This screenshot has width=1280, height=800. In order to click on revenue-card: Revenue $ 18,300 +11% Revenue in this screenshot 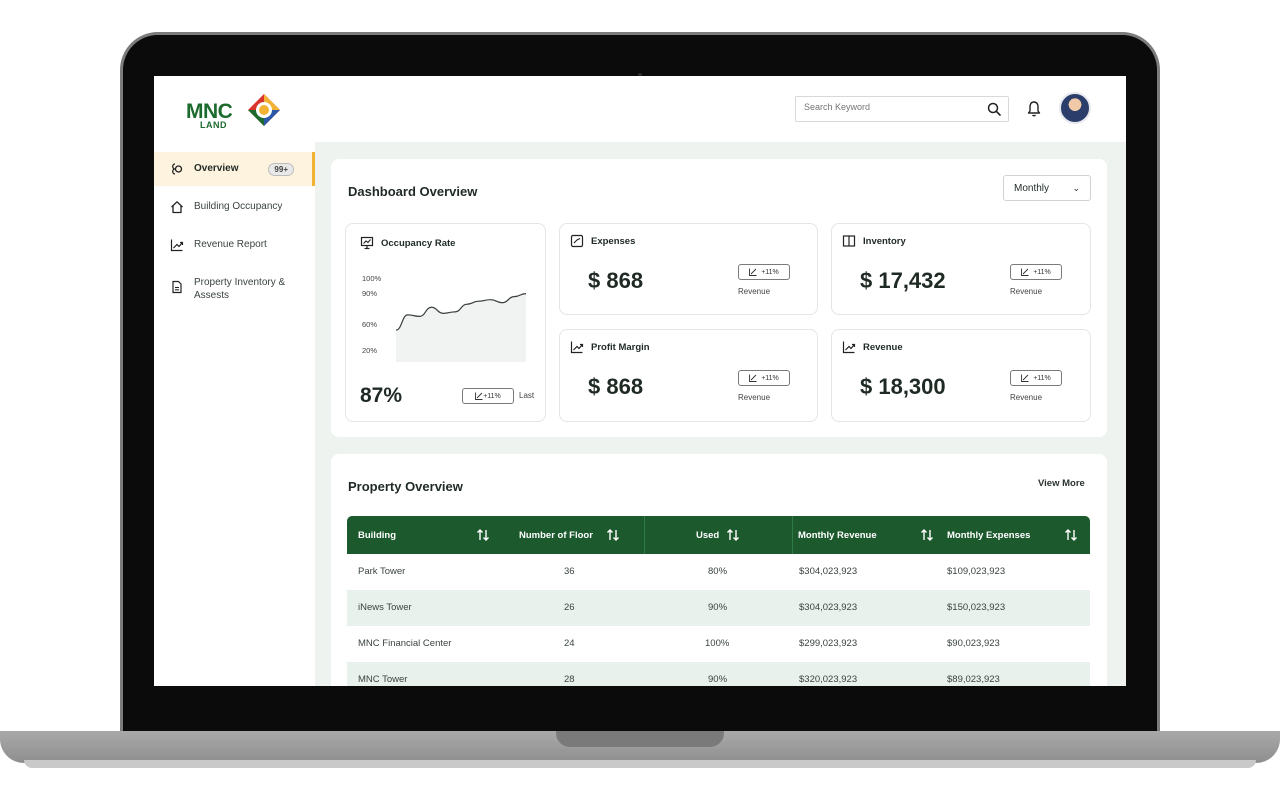, I will do `click(961, 375)`.